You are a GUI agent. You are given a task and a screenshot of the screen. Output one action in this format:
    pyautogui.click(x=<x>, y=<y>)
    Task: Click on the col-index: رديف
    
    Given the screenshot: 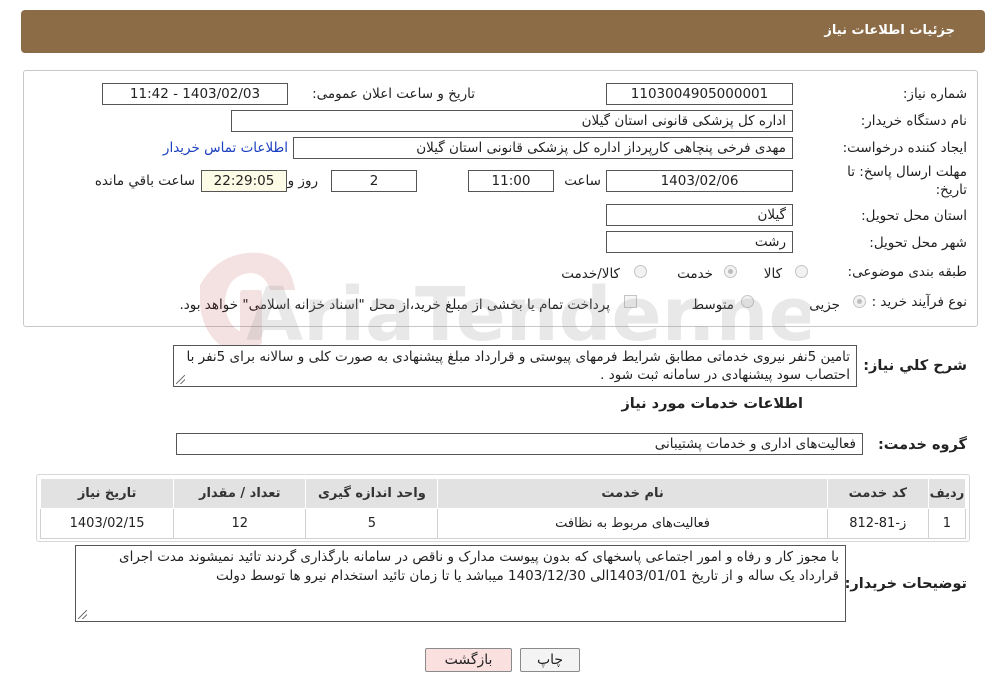 What is the action you would take?
    pyautogui.click(x=947, y=493)
    